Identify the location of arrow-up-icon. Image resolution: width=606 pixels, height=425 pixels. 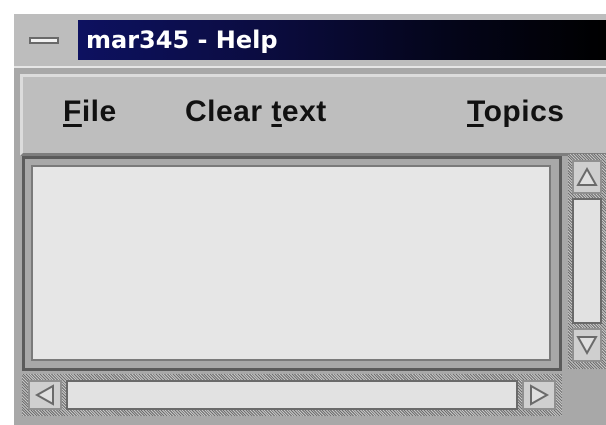
(587, 177).